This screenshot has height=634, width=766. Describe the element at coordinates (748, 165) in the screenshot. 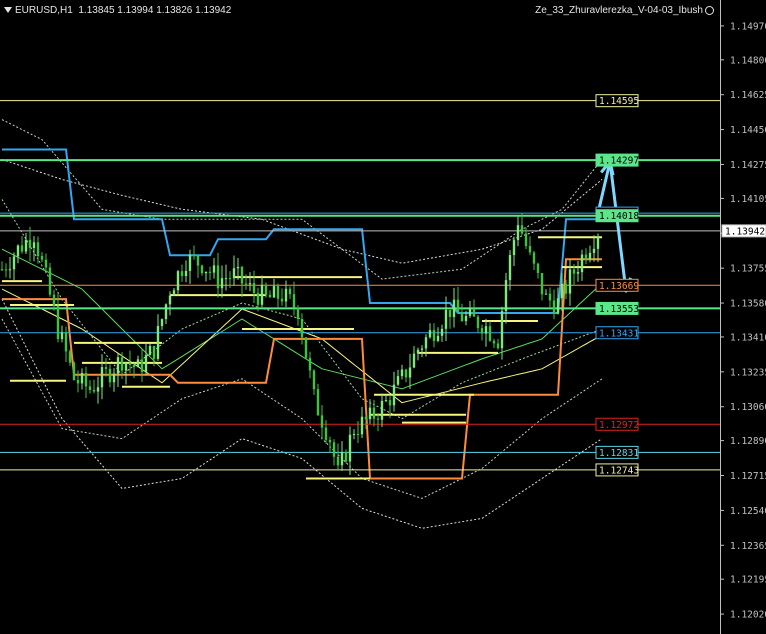

I see `price-tick-label: 1.14275` at that location.